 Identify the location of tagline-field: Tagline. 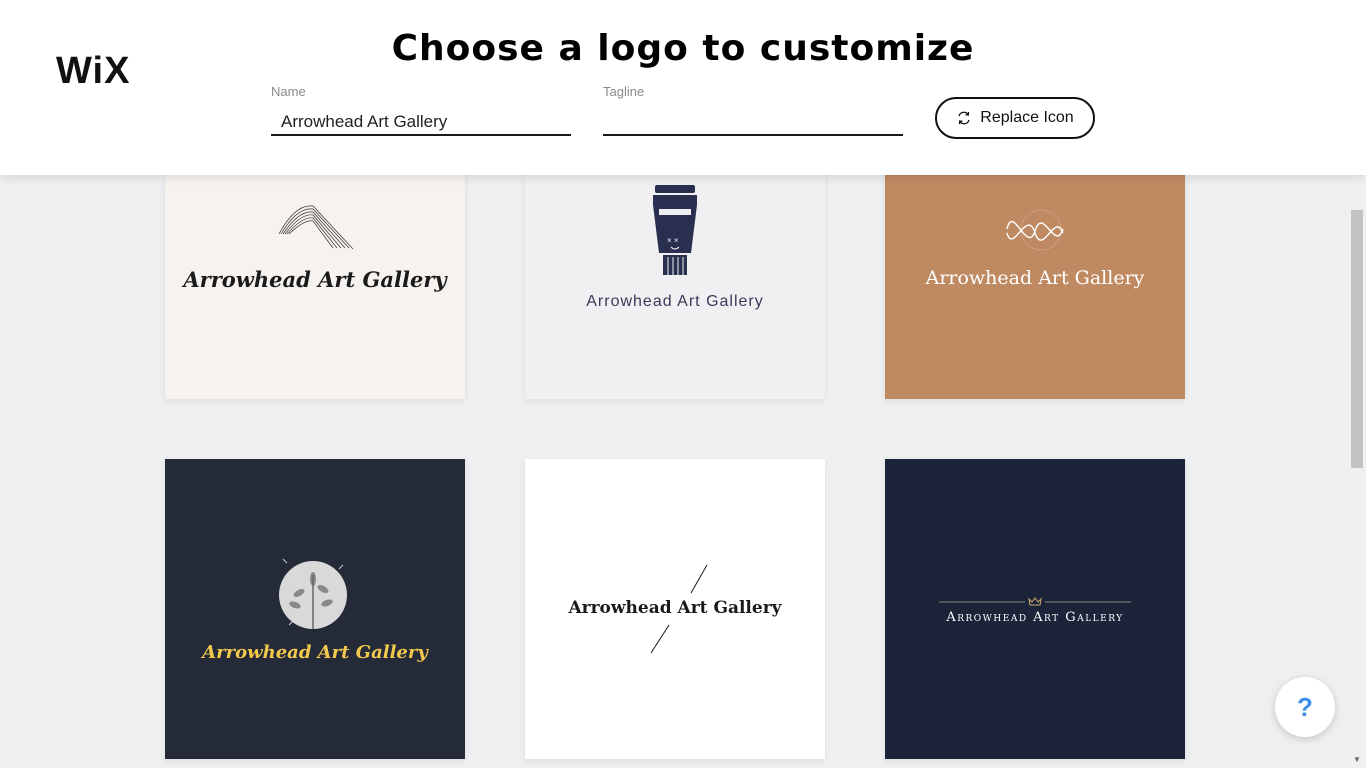
(753, 110).